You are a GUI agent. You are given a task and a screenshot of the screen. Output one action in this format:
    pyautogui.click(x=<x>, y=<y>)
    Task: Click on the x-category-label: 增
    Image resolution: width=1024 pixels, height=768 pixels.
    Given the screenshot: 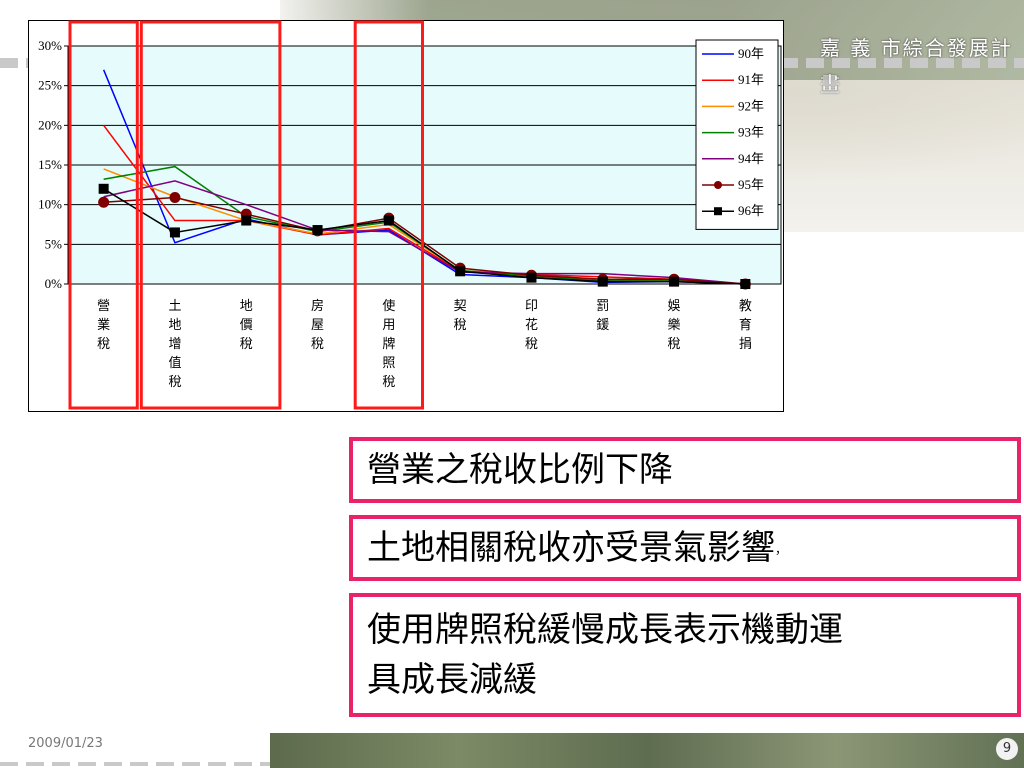 What is the action you would take?
    pyautogui.click(x=174, y=344)
    